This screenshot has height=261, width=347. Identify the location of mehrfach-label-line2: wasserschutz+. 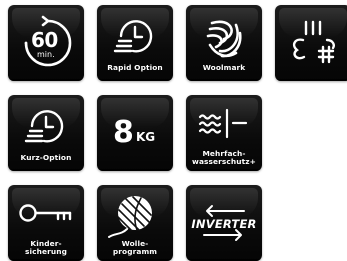
(224, 162).